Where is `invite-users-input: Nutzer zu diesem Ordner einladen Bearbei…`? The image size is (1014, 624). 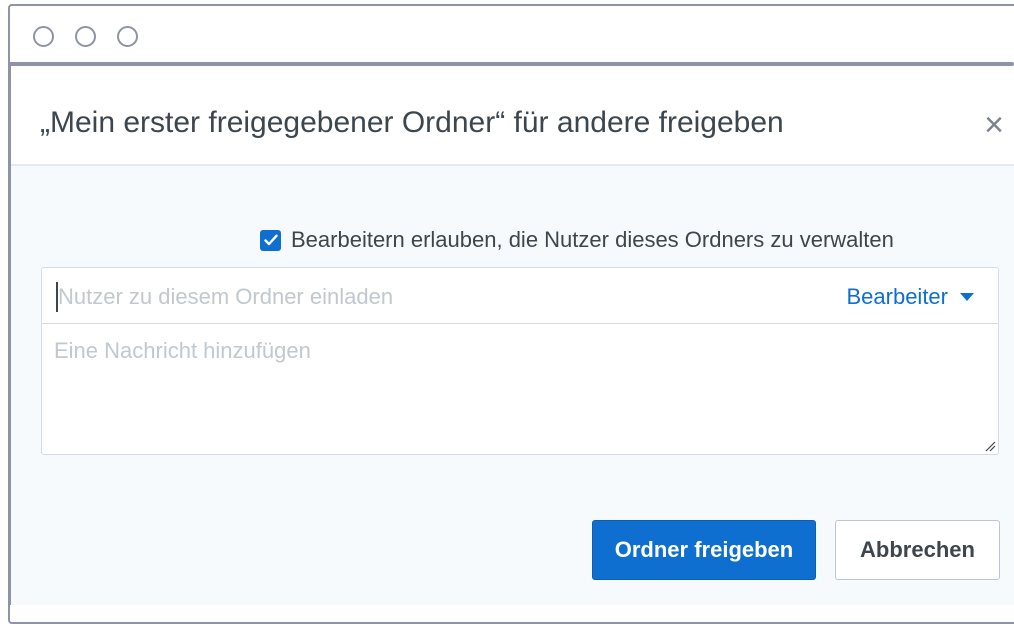 invite-users-input: Nutzer zu diesem Ordner einladen Bearbei… is located at coordinates (520, 296).